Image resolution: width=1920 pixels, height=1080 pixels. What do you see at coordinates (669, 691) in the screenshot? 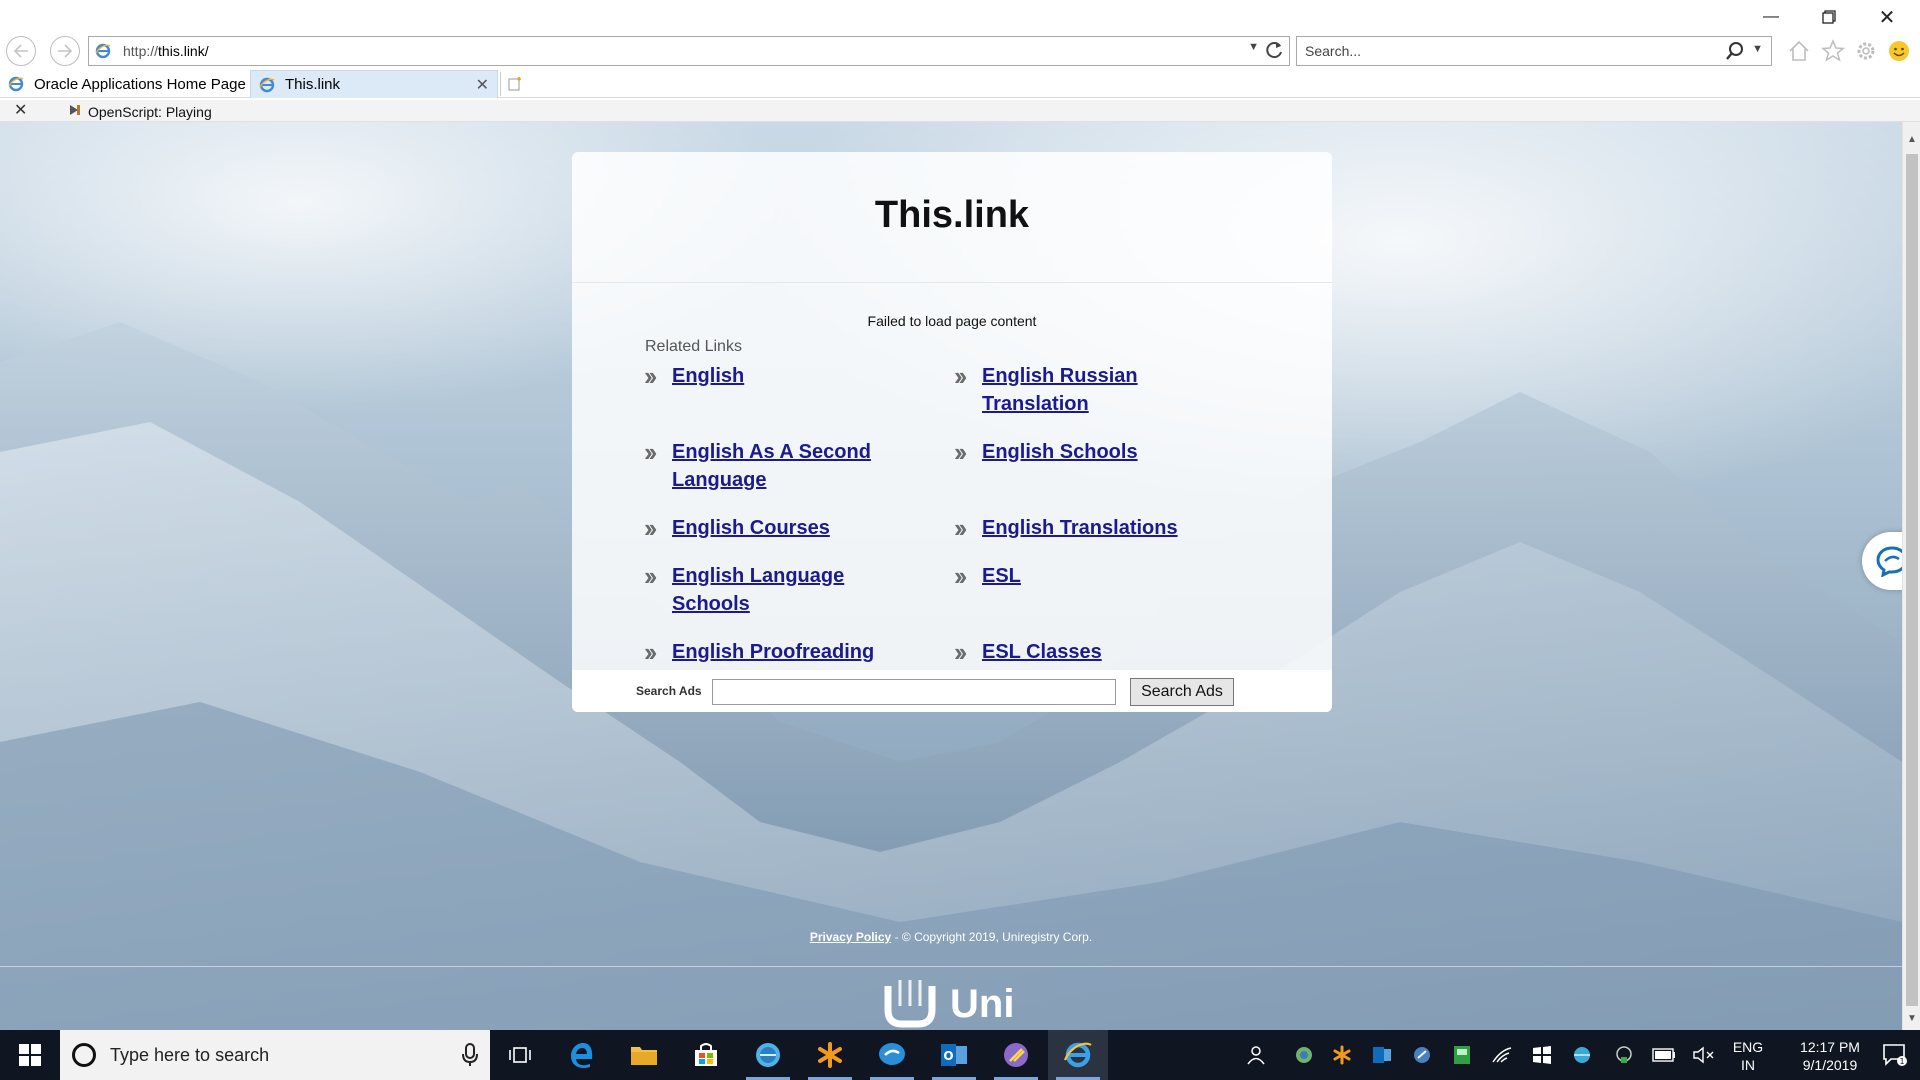
I see `search-ads-label: Search Ads` at bounding box center [669, 691].